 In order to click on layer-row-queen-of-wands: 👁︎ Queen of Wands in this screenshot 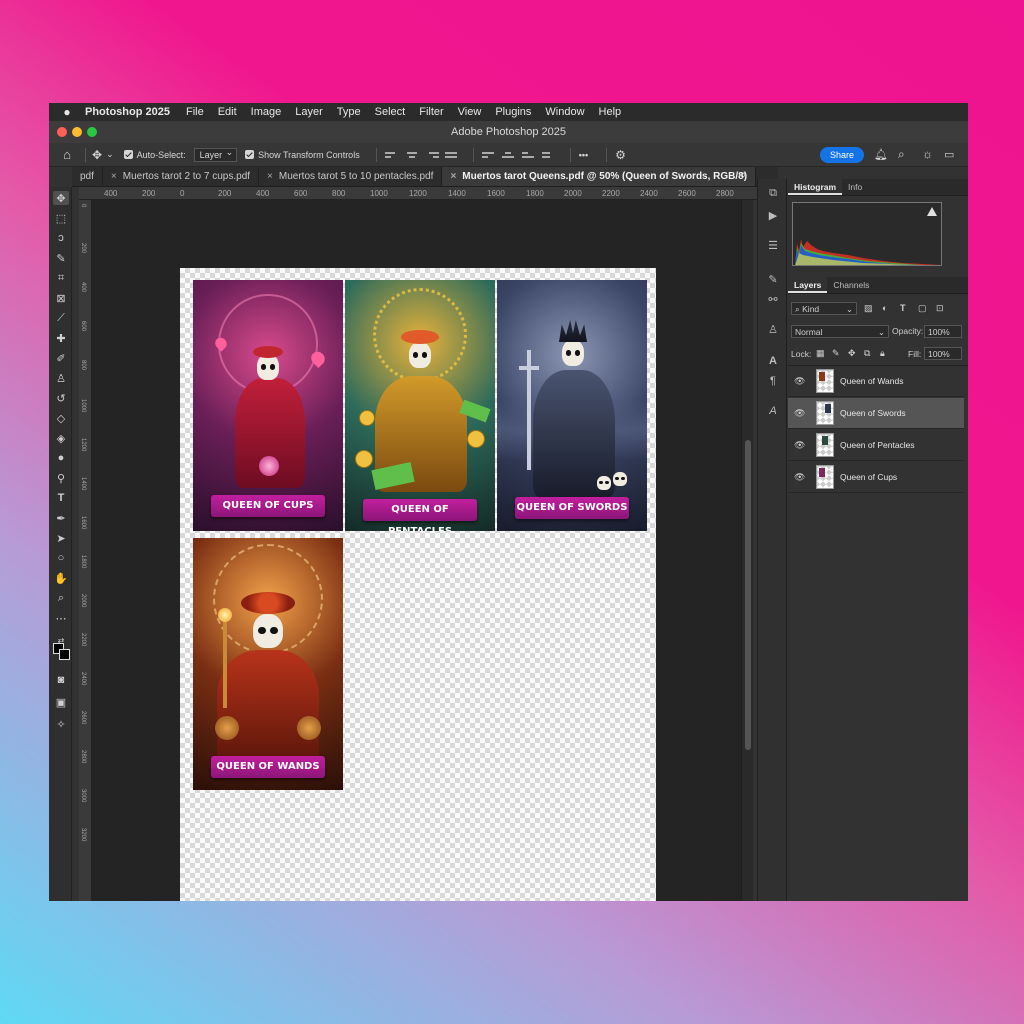, I will do `click(876, 381)`.